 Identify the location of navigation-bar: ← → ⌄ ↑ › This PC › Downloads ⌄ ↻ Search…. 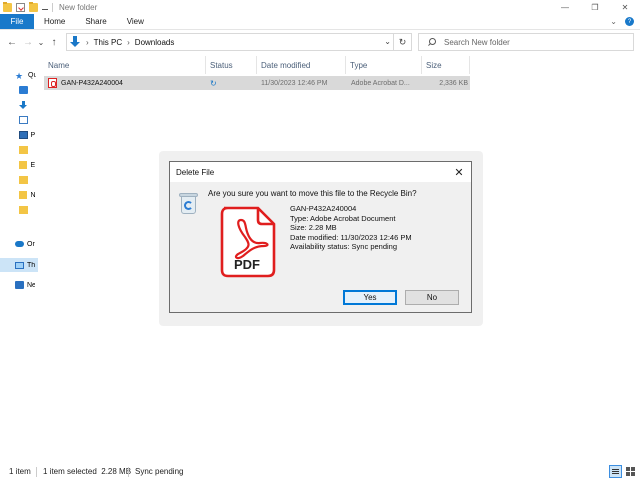
(320, 42).